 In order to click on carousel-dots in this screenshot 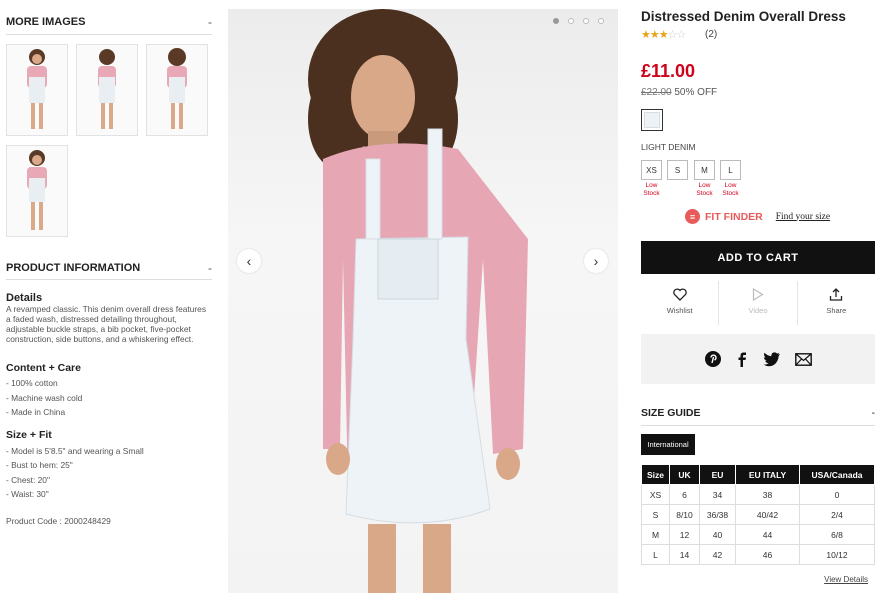, I will do `click(578, 21)`.